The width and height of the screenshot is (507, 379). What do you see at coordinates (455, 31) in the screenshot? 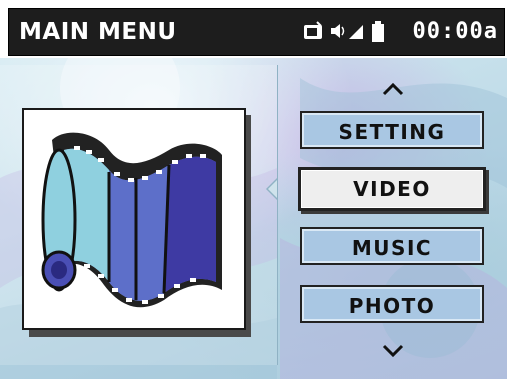
I see `clock: 00:00a` at bounding box center [455, 31].